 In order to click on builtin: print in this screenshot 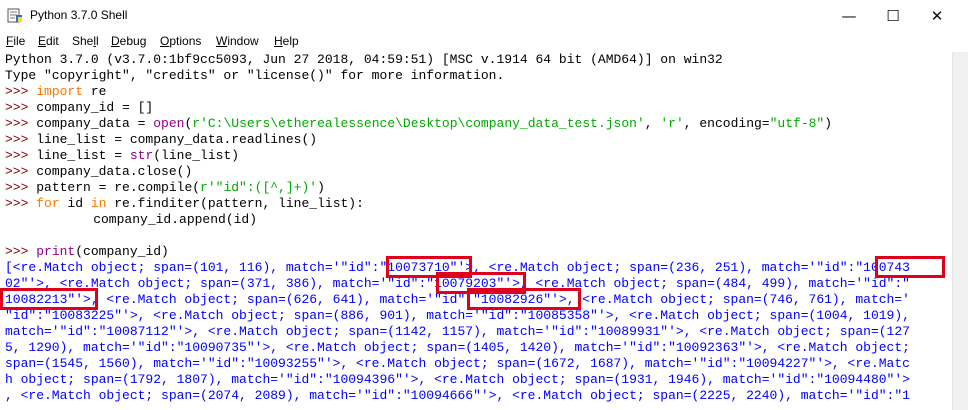, I will do `click(56, 251)`.